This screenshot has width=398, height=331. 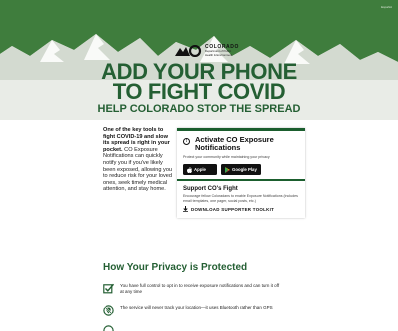 I want to click on privacy-heading: How Your Privacy is Protected, so click(x=175, y=267).